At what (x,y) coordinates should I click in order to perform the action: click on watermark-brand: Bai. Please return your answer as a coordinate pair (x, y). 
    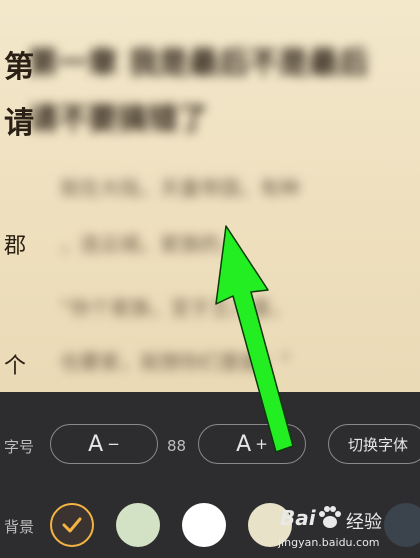
    Looking at the image, I should click on (298, 518).